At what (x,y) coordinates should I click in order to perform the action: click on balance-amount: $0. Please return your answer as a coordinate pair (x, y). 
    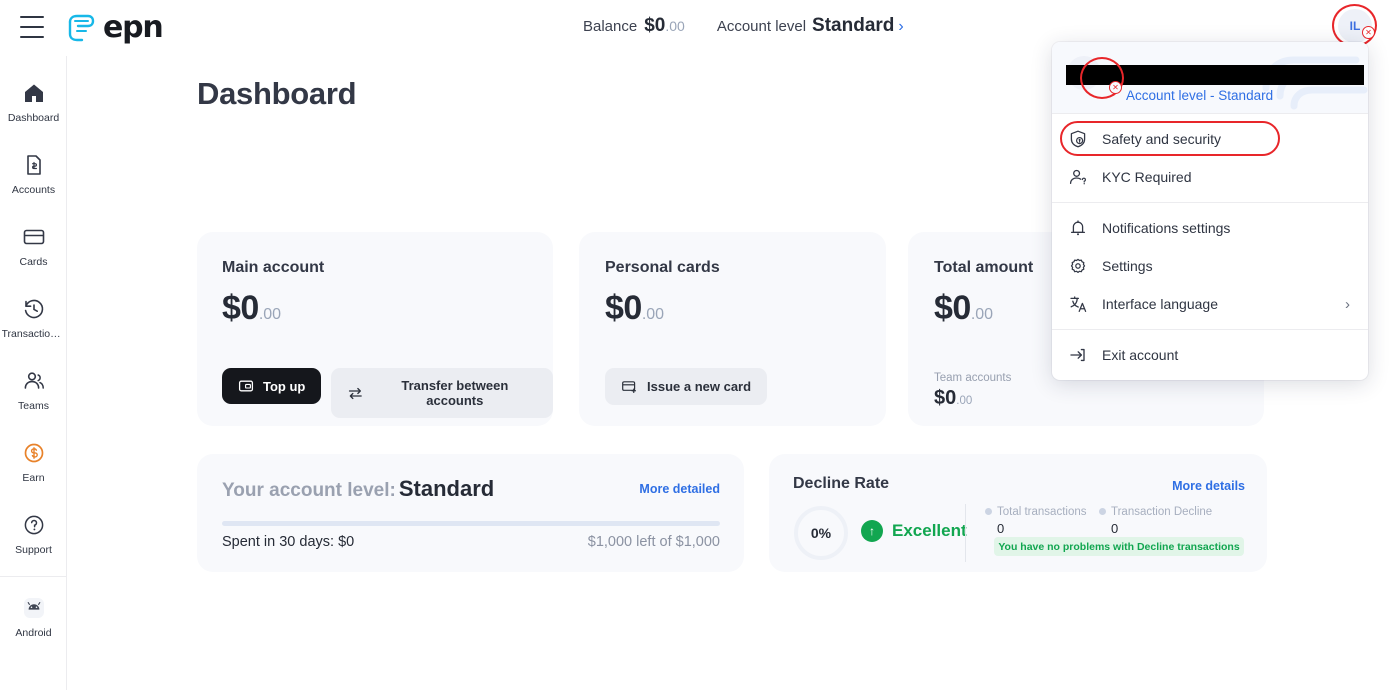
    Looking at the image, I should click on (655, 25).